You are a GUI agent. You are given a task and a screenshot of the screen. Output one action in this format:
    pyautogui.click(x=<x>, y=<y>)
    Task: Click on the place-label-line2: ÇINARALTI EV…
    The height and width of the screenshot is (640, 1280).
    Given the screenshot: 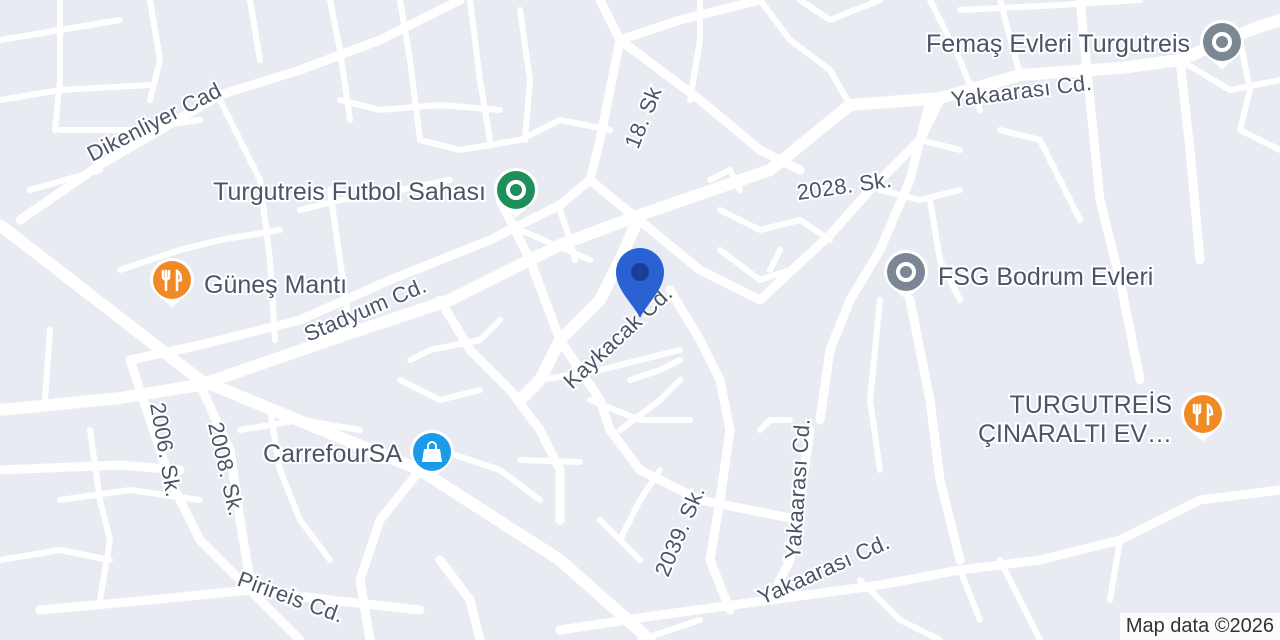 What is the action you would take?
    pyautogui.click(x=1075, y=434)
    